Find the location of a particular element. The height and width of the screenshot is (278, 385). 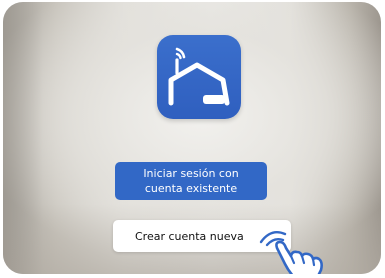

create-account-label: Crear cuenta nueva is located at coordinates (189, 236).